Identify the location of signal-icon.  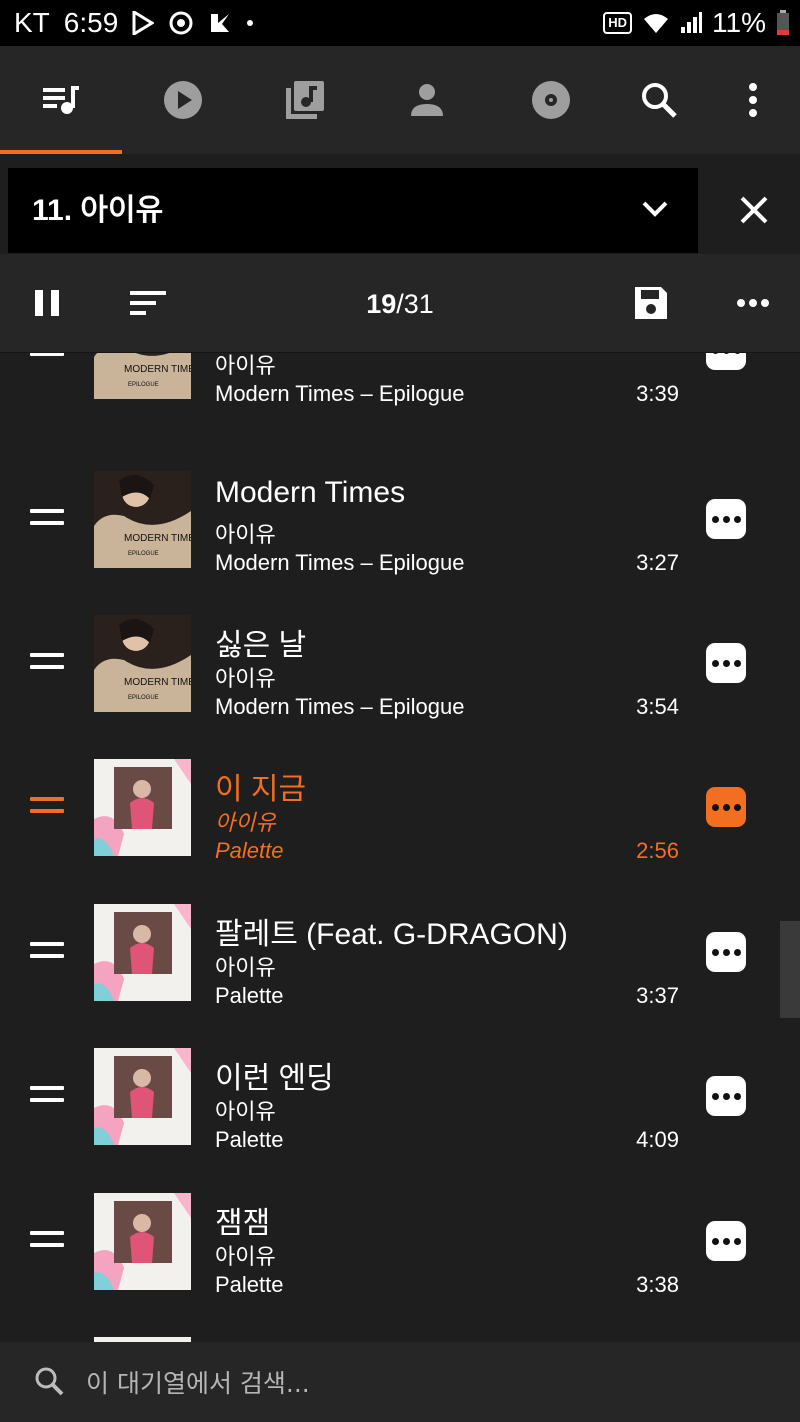
(691, 23).